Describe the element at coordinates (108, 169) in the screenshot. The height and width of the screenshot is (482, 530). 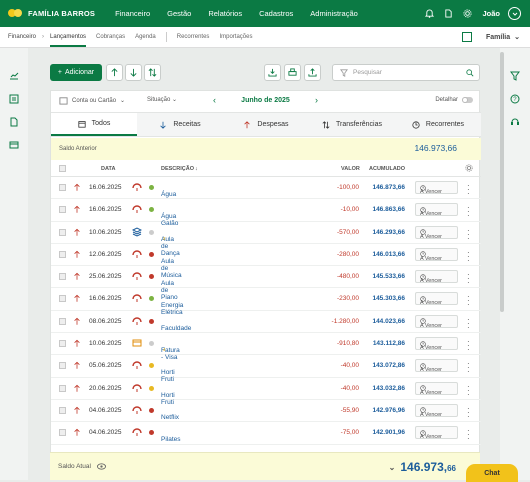
I see `column-data: DATA` at that location.